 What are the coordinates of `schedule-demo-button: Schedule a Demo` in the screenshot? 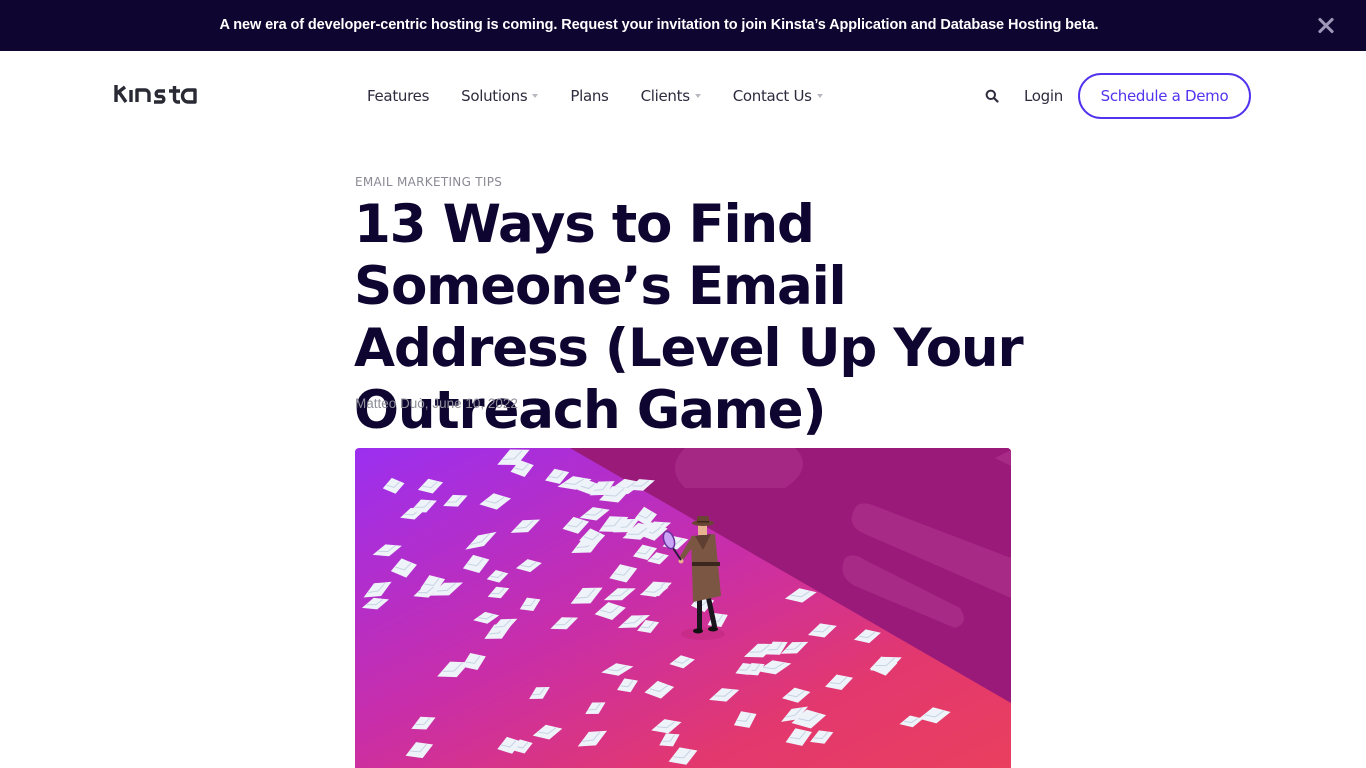 It's located at (1164, 96).